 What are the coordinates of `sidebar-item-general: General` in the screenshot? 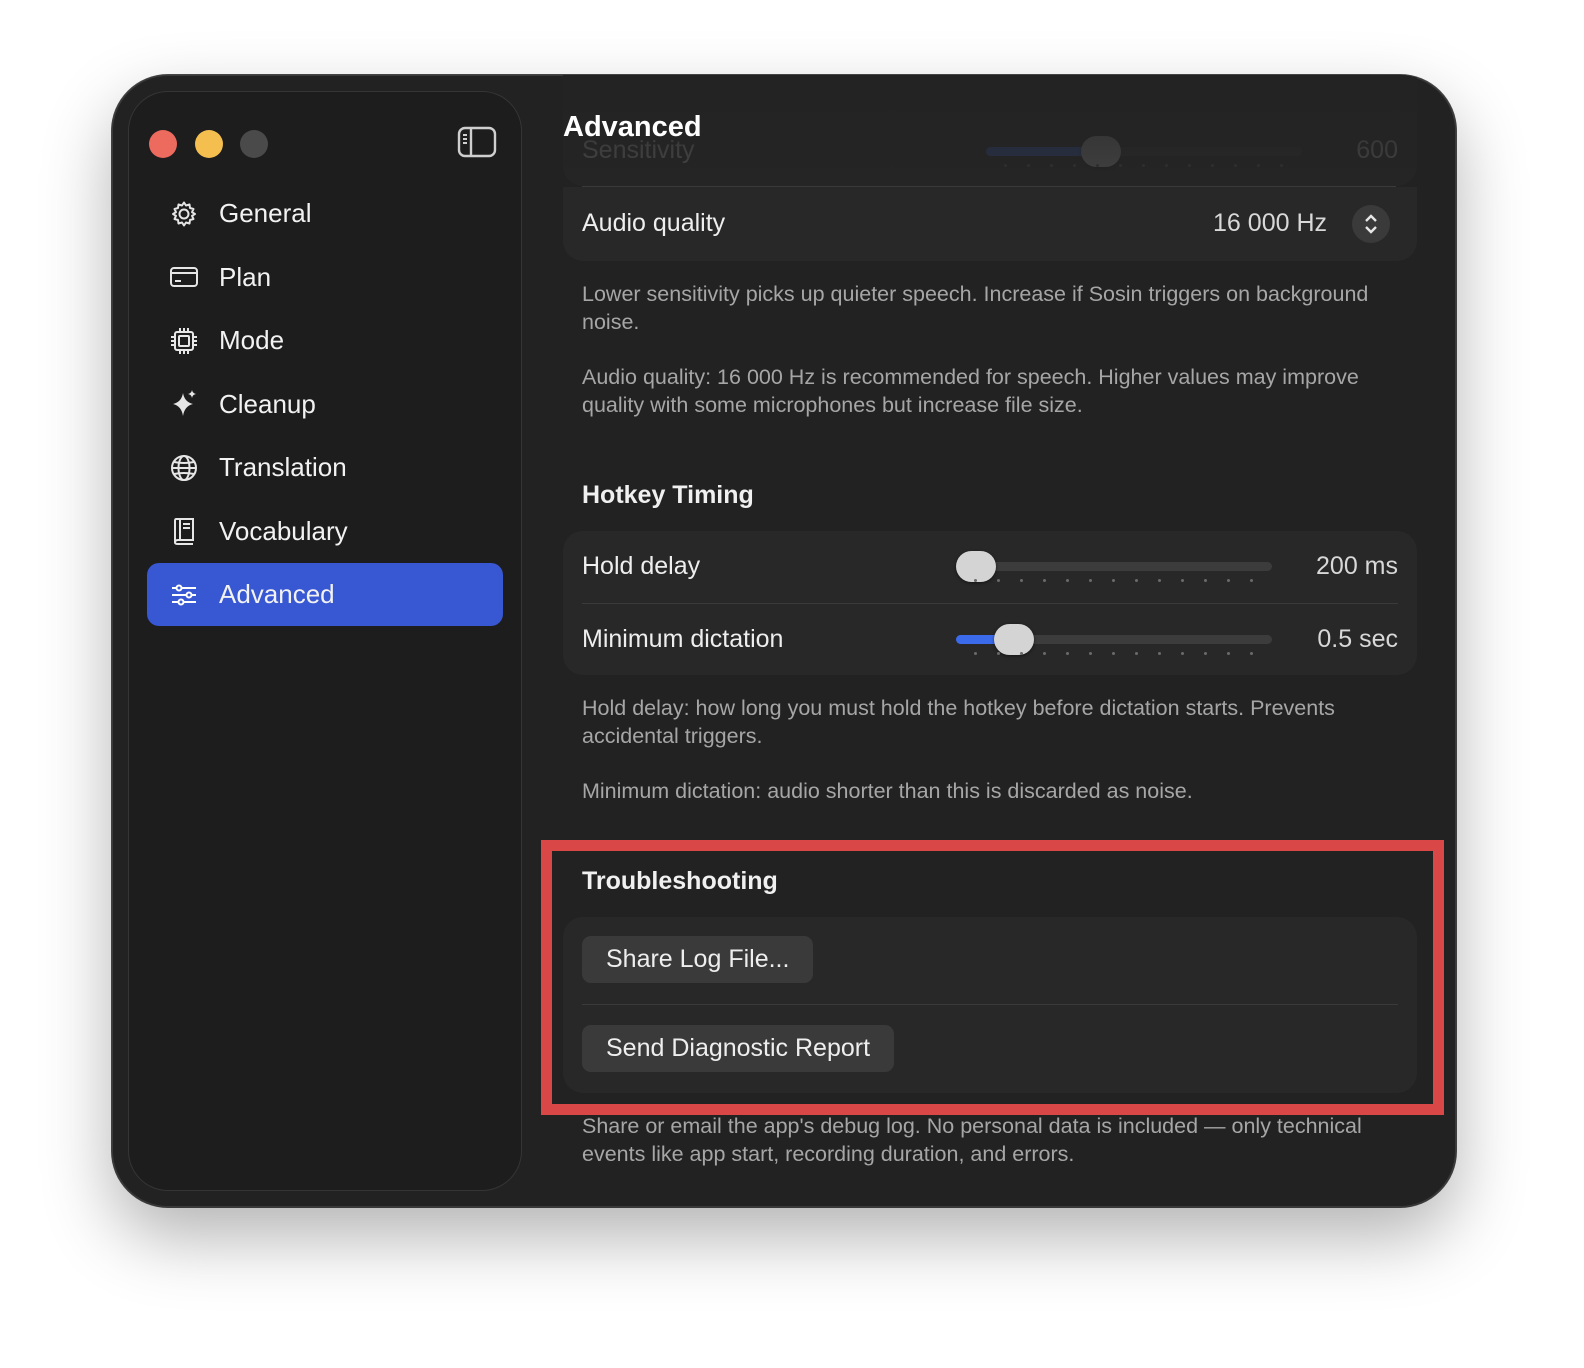 It's located at (325, 213).